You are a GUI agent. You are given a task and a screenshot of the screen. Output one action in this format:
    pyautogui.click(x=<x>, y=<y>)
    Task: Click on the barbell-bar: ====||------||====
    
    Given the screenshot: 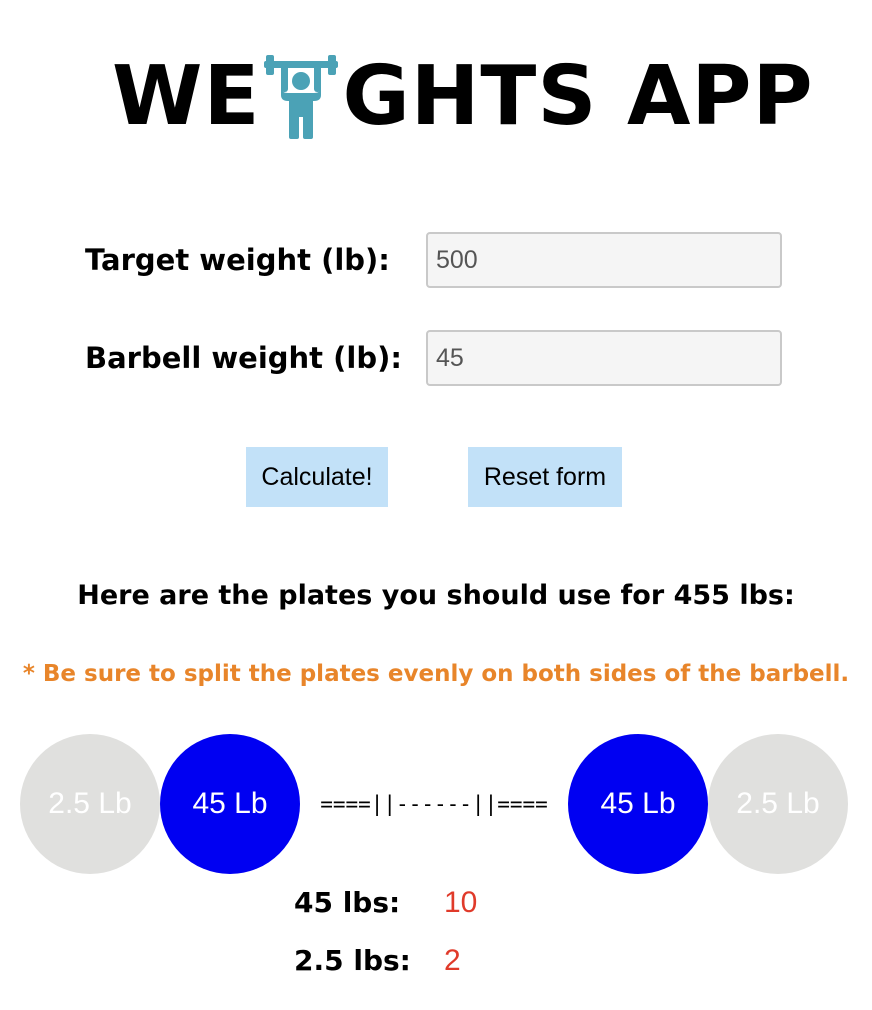 What is the action you would take?
    pyautogui.click(x=434, y=804)
    